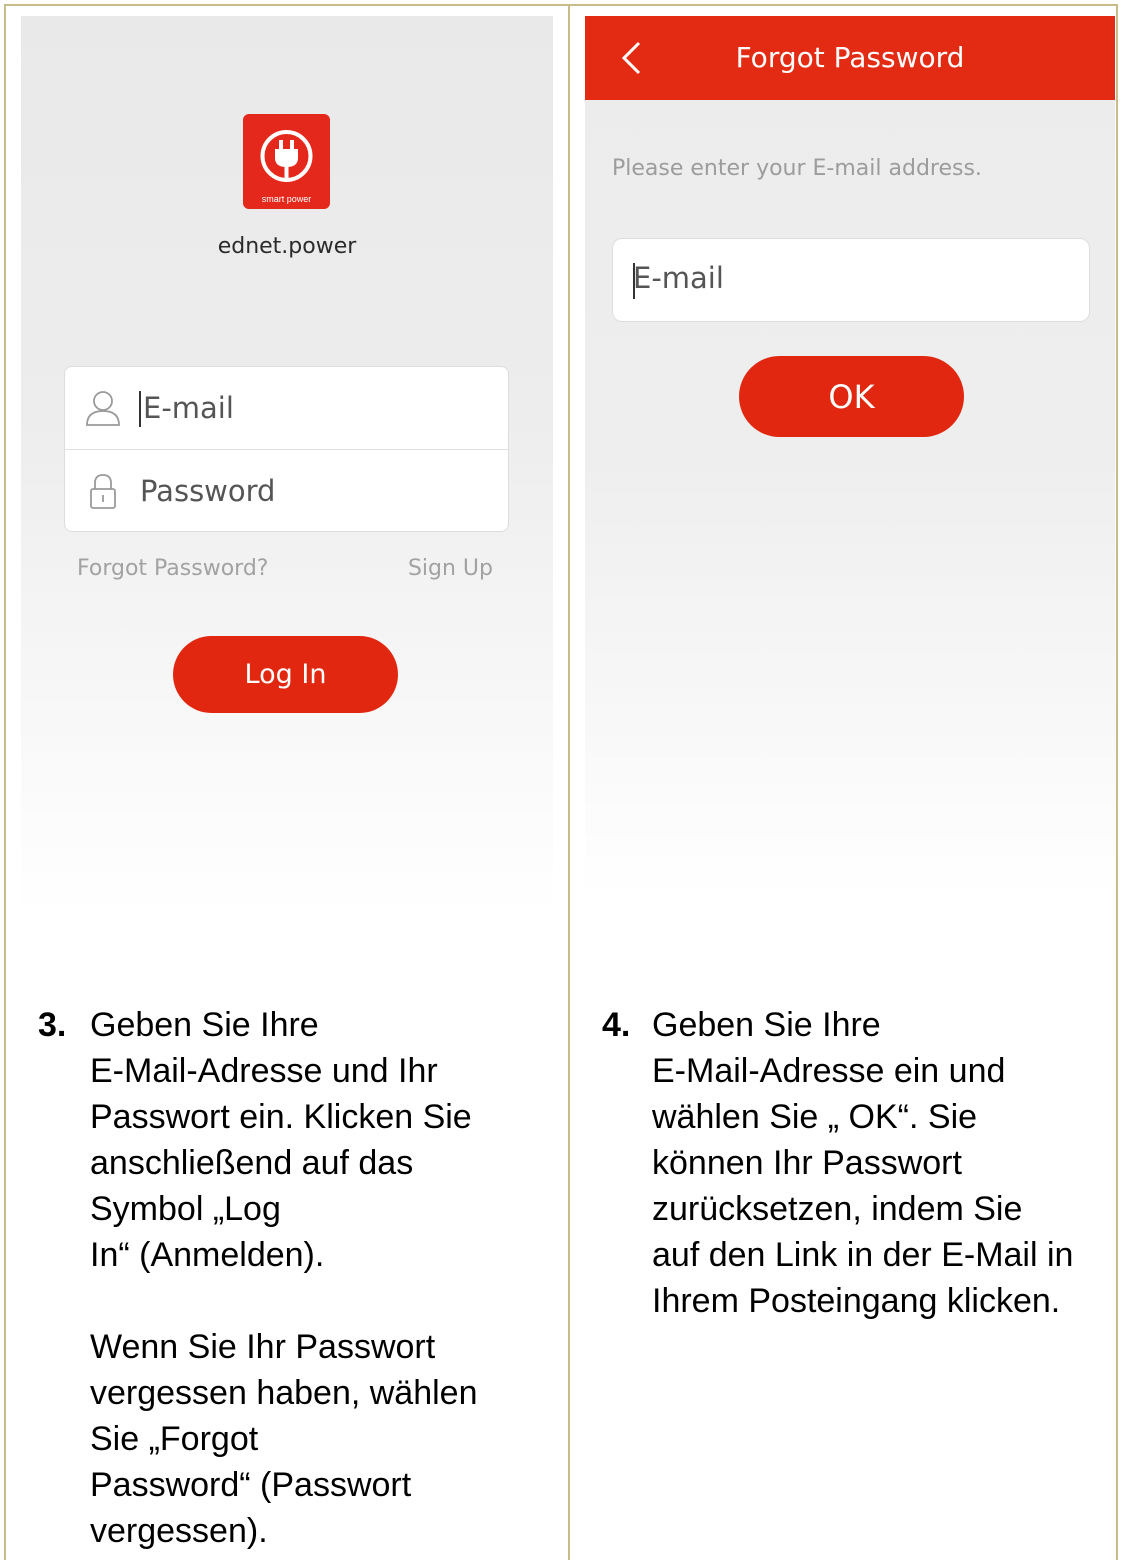 The image size is (1121, 1560). Describe the element at coordinates (251, 1485) in the screenshot. I see `text-line: Password“ (Passwort` at that location.